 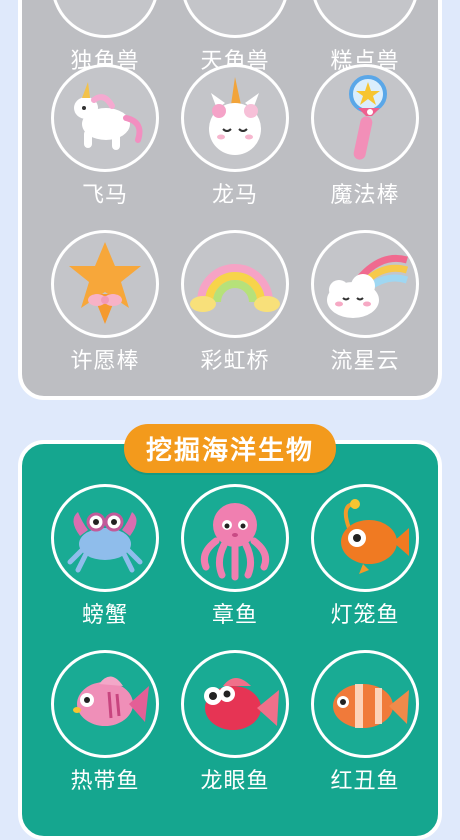 I want to click on item-label: 红丑鱼, so click(x=365, y=780).